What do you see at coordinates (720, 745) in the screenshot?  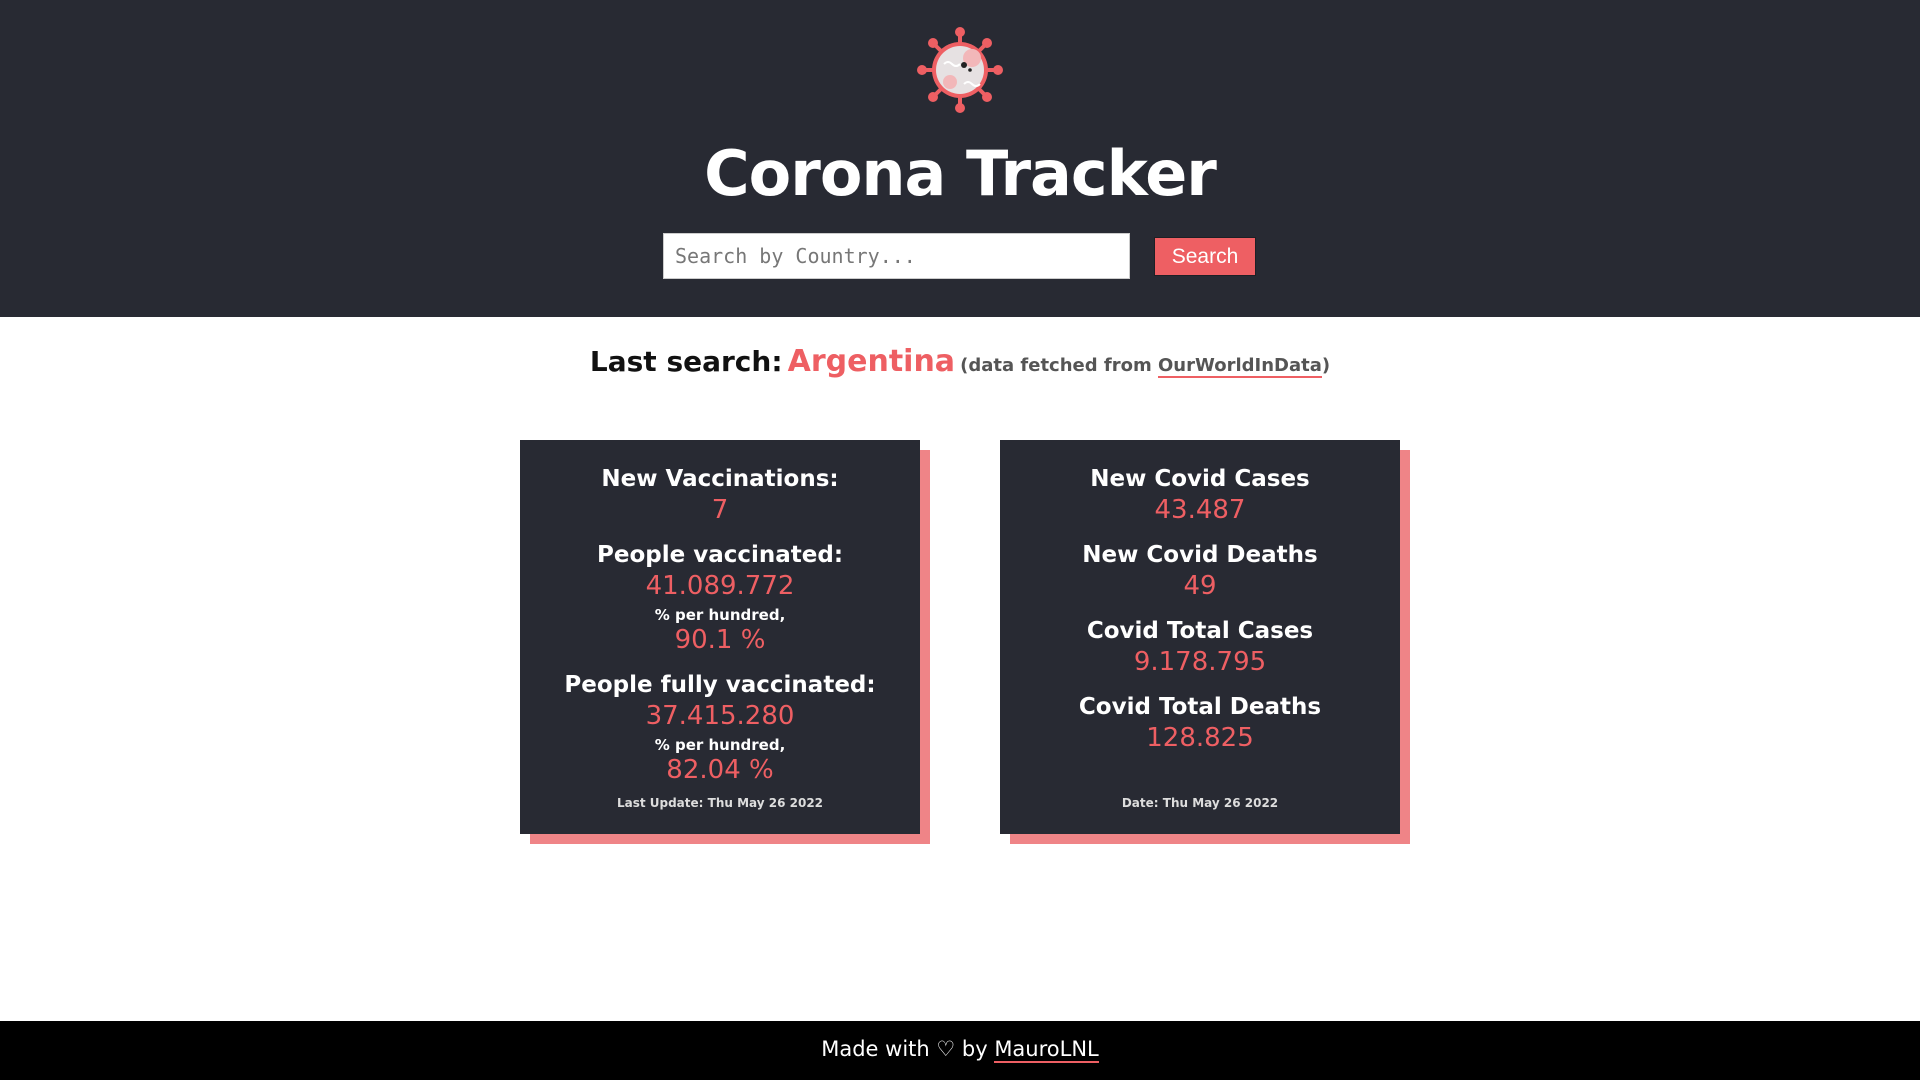 I see `fully-vaccinated-sublabel: % per hundred,` at bounding box center [720, 745].